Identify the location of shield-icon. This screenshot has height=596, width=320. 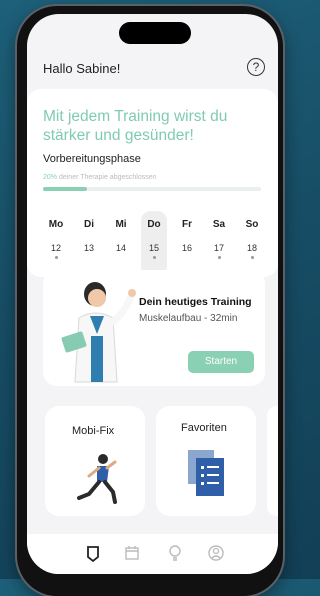
(93, 553).